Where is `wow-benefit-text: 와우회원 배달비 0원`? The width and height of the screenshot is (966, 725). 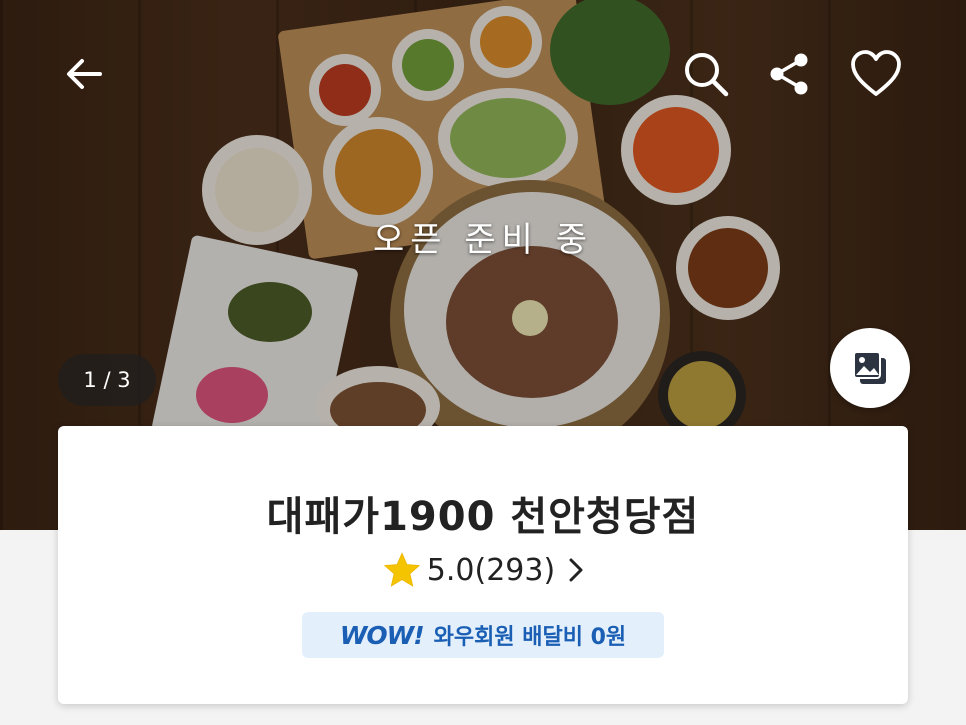 wow-benefit-text: 와우회원 배달비 0원 is located at coordinates (530, 637).